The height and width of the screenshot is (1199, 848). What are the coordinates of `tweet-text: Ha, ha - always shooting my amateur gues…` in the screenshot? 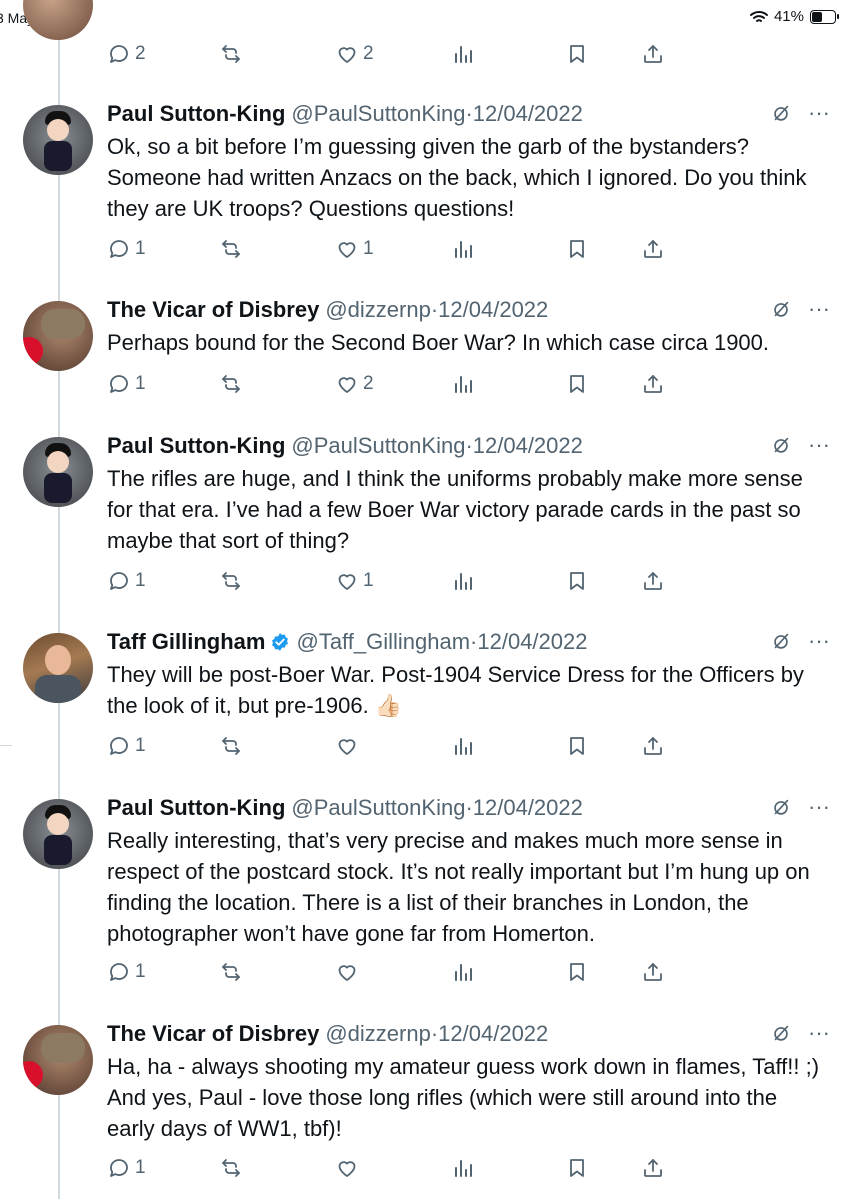 It's located at (463, 1097).